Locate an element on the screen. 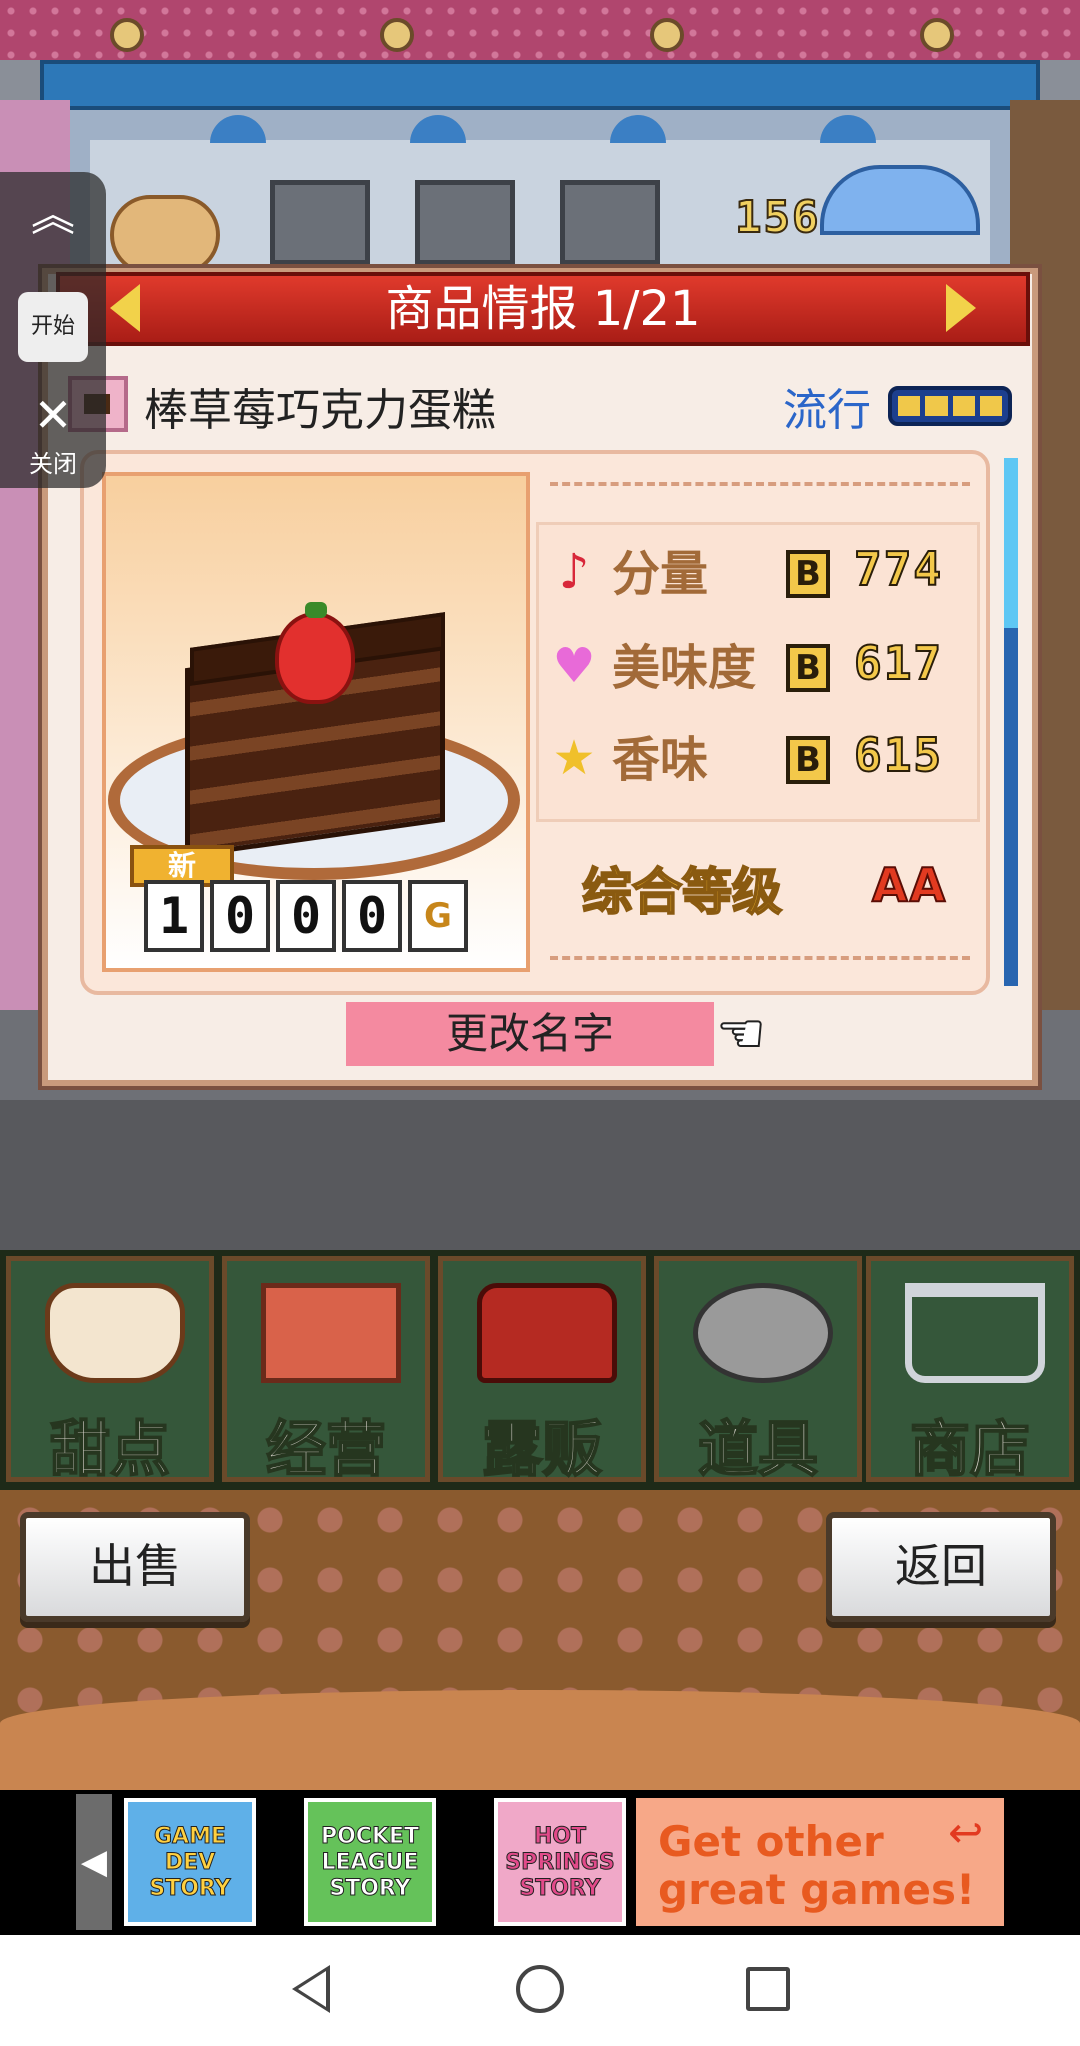  menu-item-store: 商店 is located at coordinates (970, 1371).